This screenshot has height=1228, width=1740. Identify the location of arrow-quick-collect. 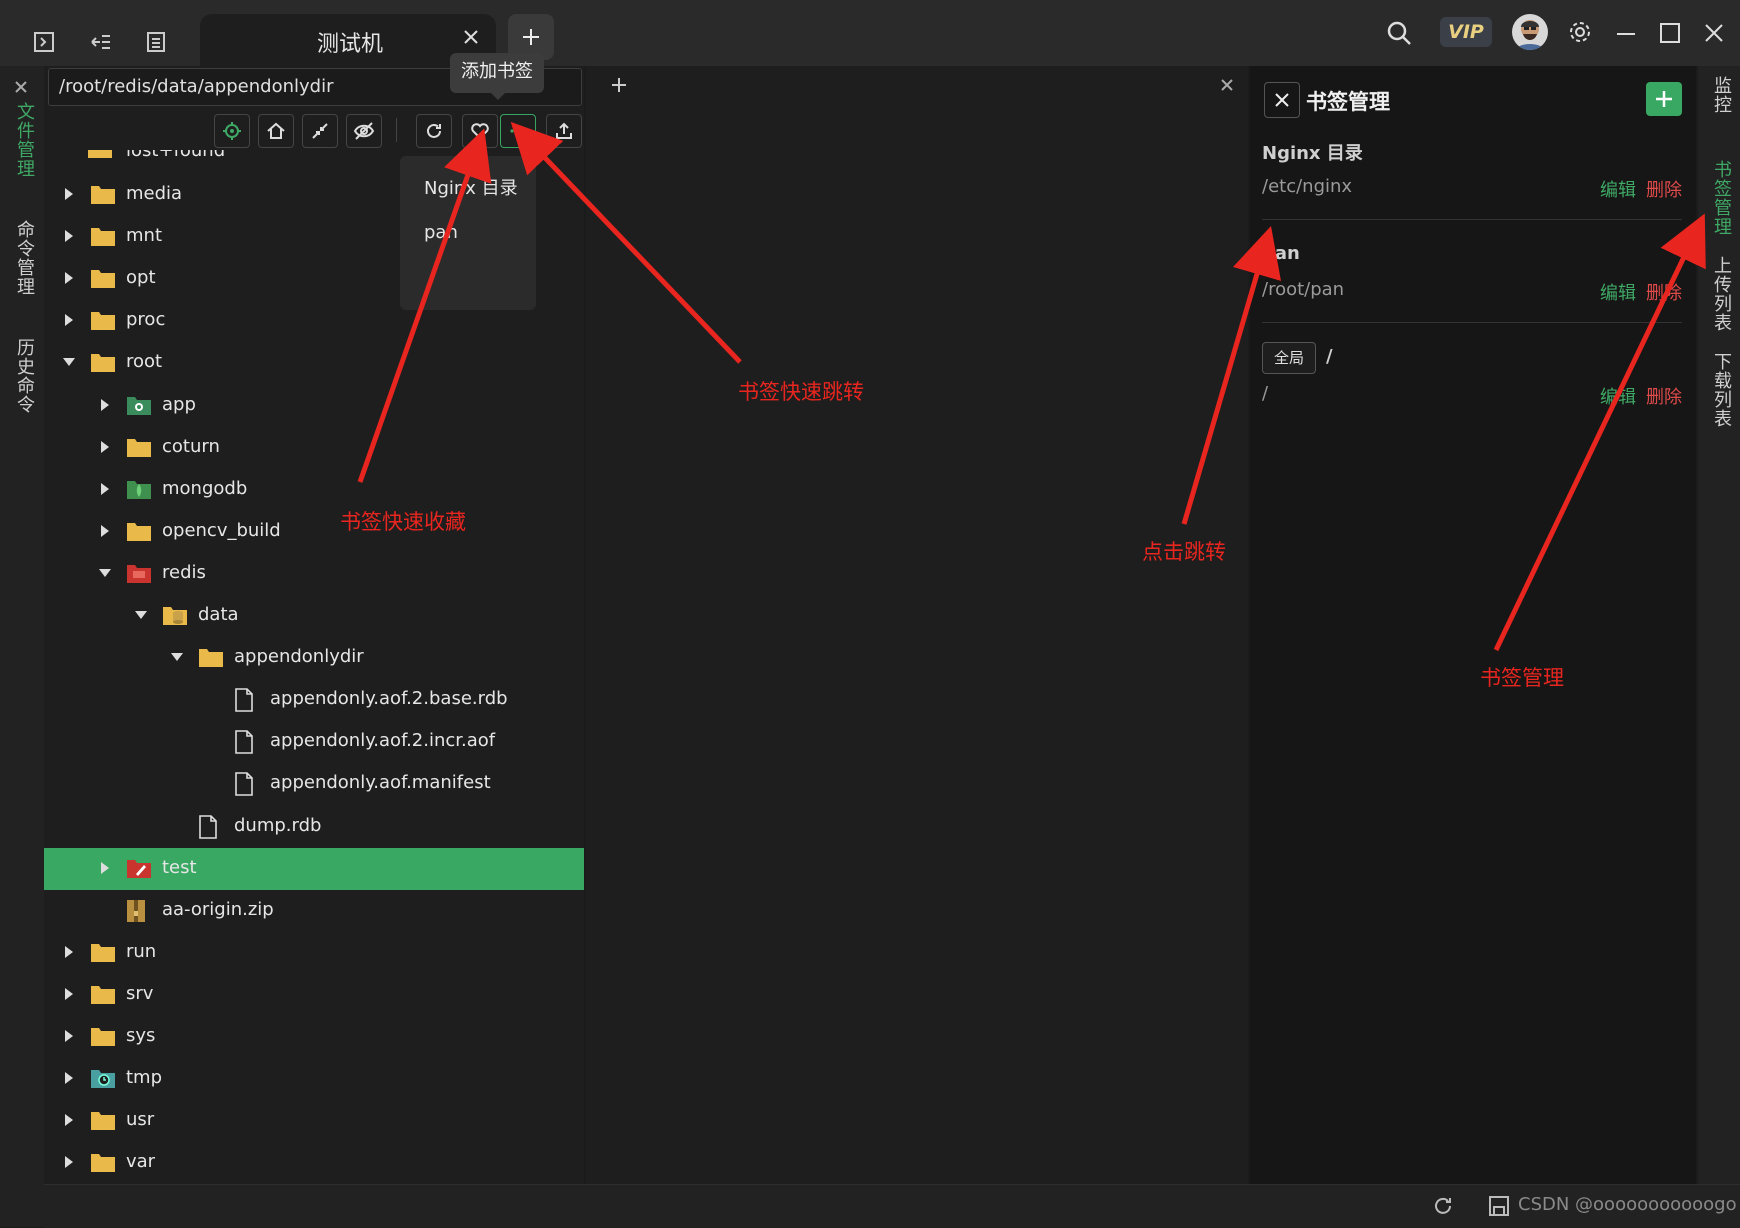
(424, 305).